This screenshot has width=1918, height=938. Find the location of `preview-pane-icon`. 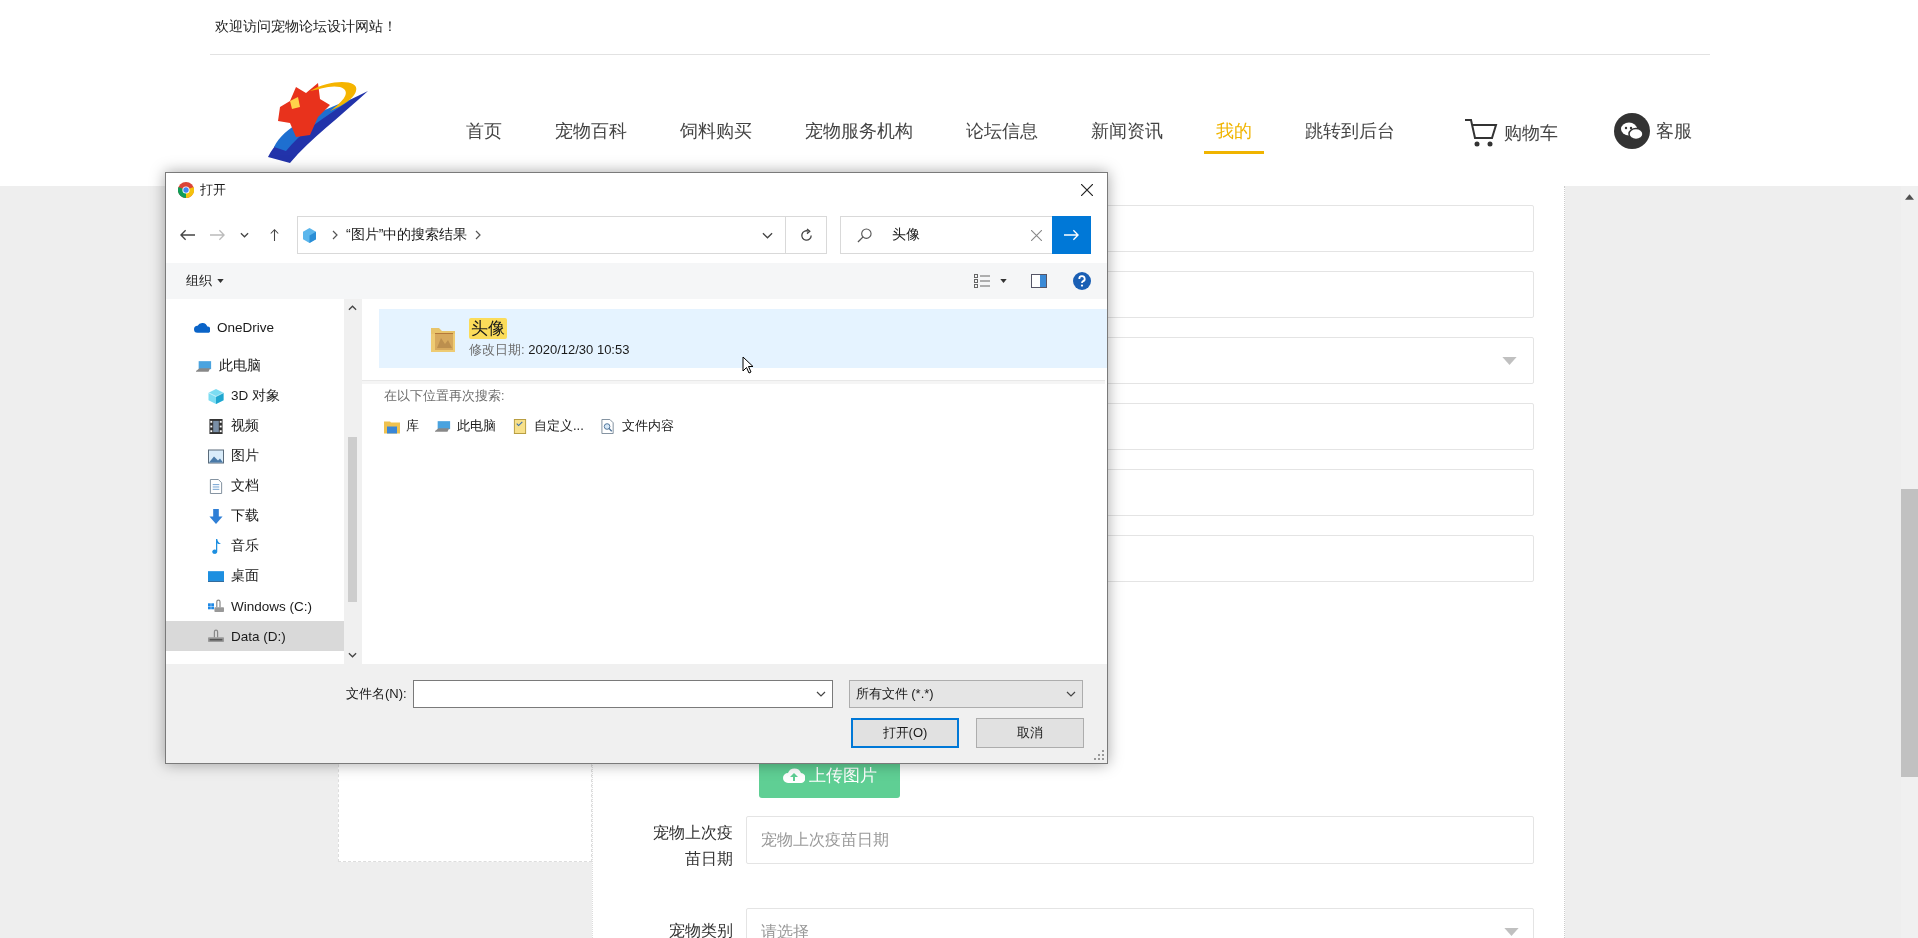

preview-pane-icon is located at coordinates (1039, 281).